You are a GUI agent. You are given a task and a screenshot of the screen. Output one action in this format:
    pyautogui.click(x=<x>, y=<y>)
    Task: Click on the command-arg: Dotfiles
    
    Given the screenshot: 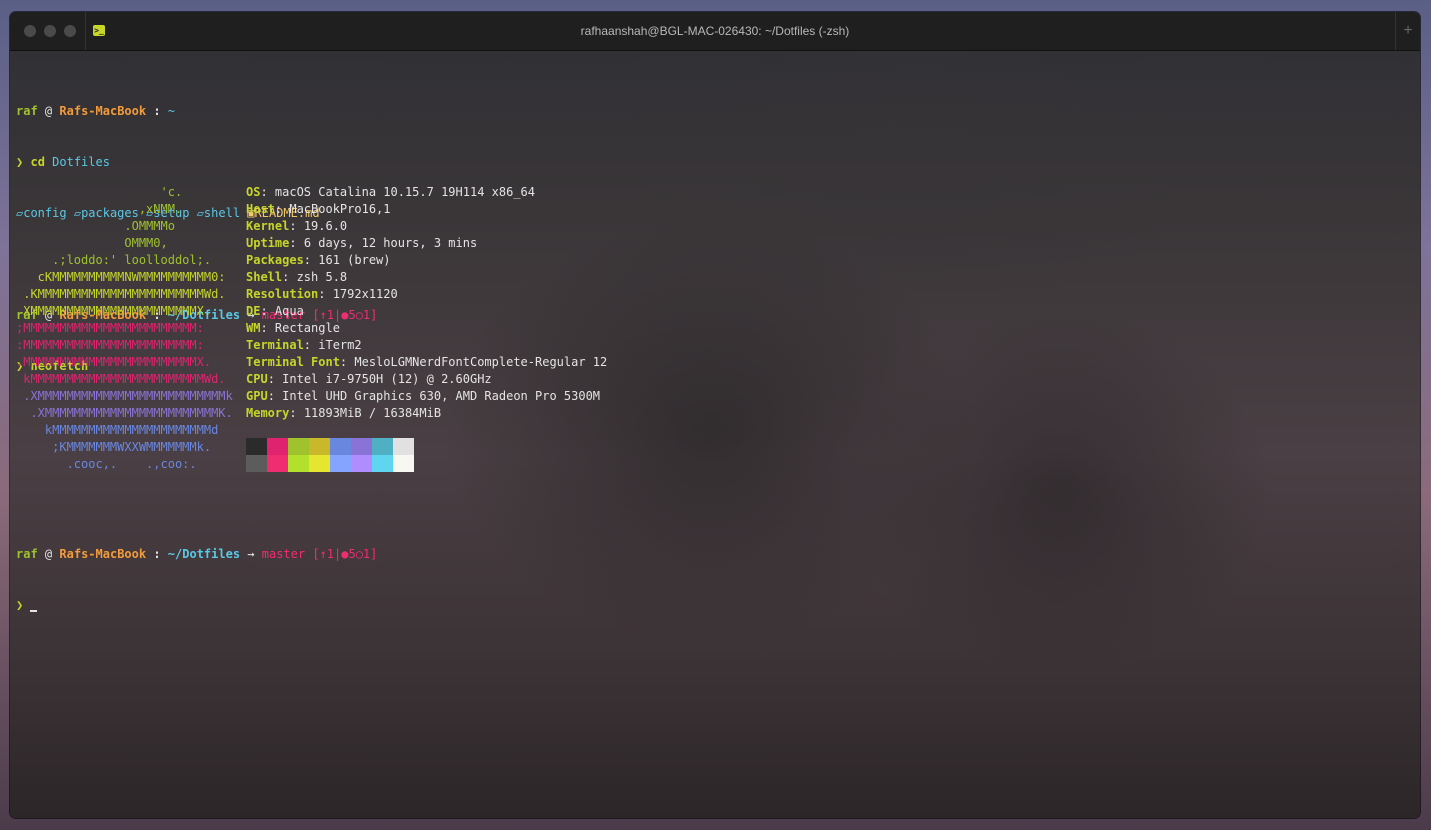 What is the action you would take?
    pyautogui.click(x=81, y=162)
    